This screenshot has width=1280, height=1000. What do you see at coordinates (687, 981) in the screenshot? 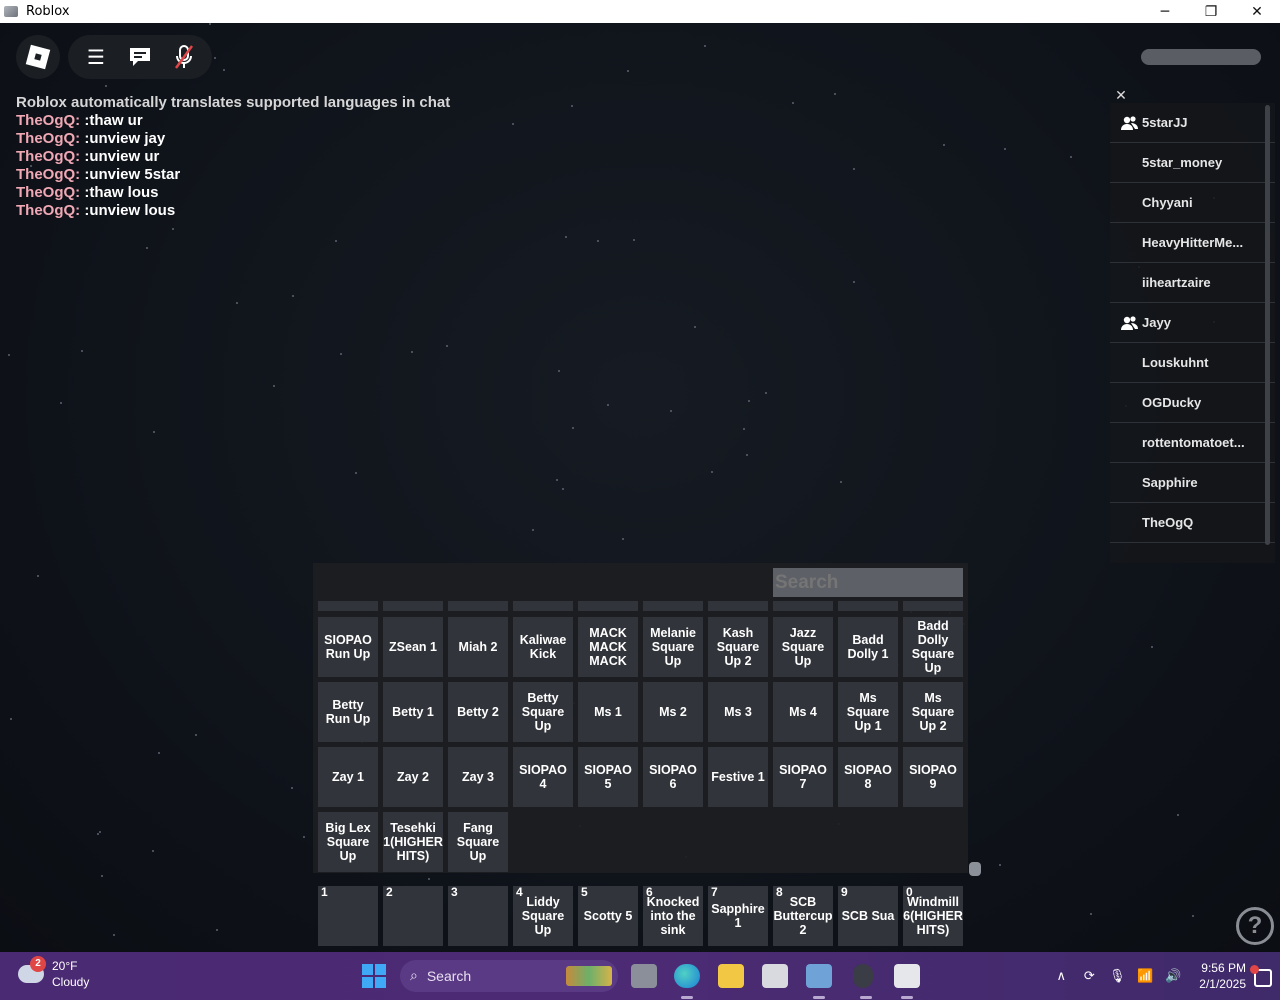
I see `edge-browser-icon` at bounding box center [687, 981].